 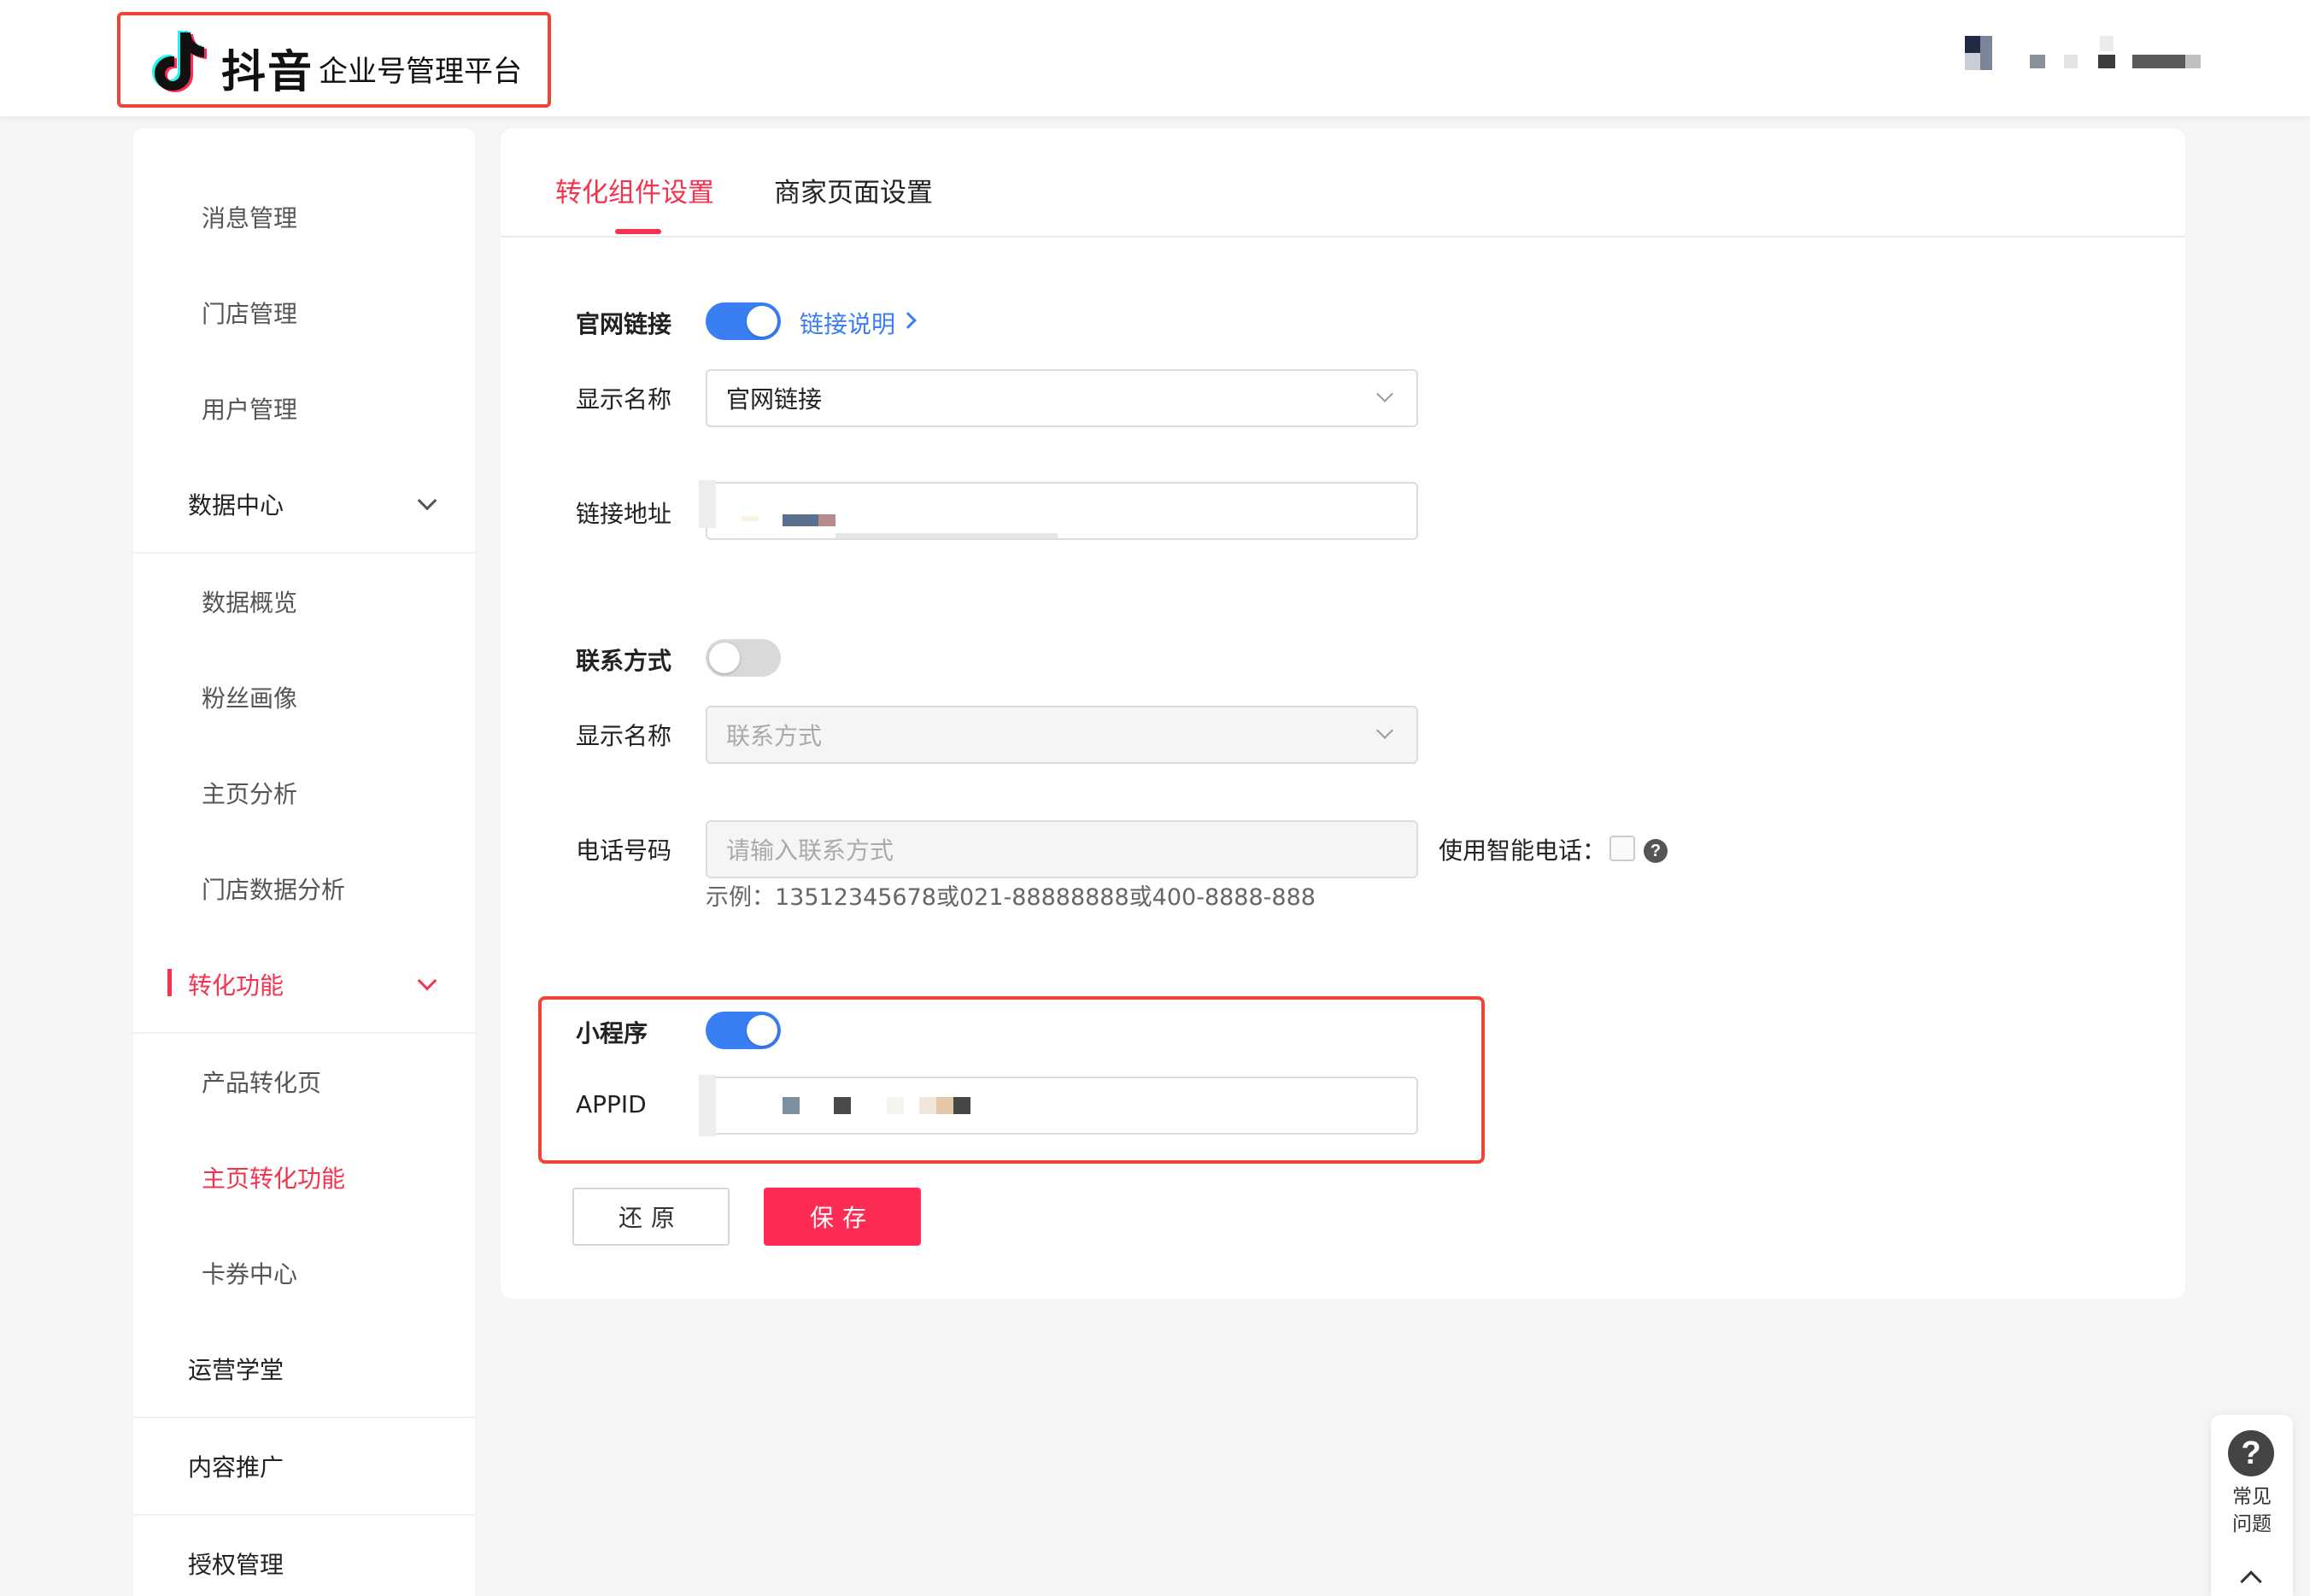 What do you see at coordinates (638, 231) in the screenshot?
I see `active-tab-underline` at bounding box center [638, 231].